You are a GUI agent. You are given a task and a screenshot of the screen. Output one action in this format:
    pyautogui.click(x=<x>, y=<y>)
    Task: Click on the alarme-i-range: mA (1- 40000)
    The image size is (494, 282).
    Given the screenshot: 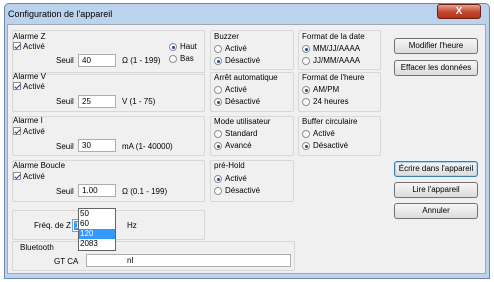 What is the action you would take?
    pyautogui.click(x=147, y=146)
    